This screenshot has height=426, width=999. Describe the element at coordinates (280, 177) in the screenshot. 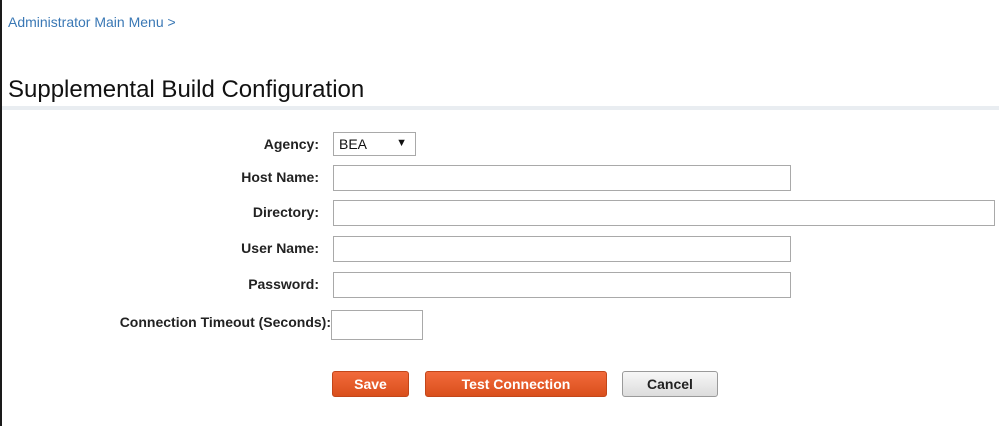

I see `host-name-label: Host Name:` at that location.